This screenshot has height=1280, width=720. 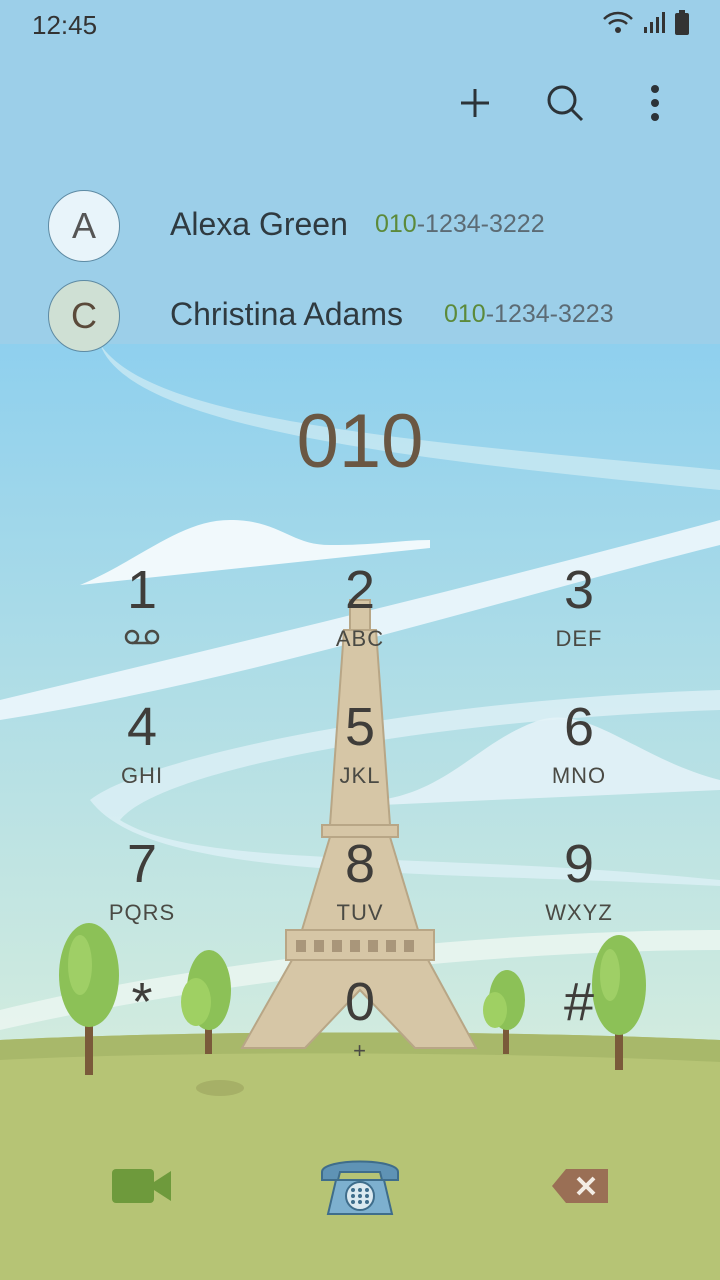 I want to click on video-call-button, so click(x=142, y=1186).